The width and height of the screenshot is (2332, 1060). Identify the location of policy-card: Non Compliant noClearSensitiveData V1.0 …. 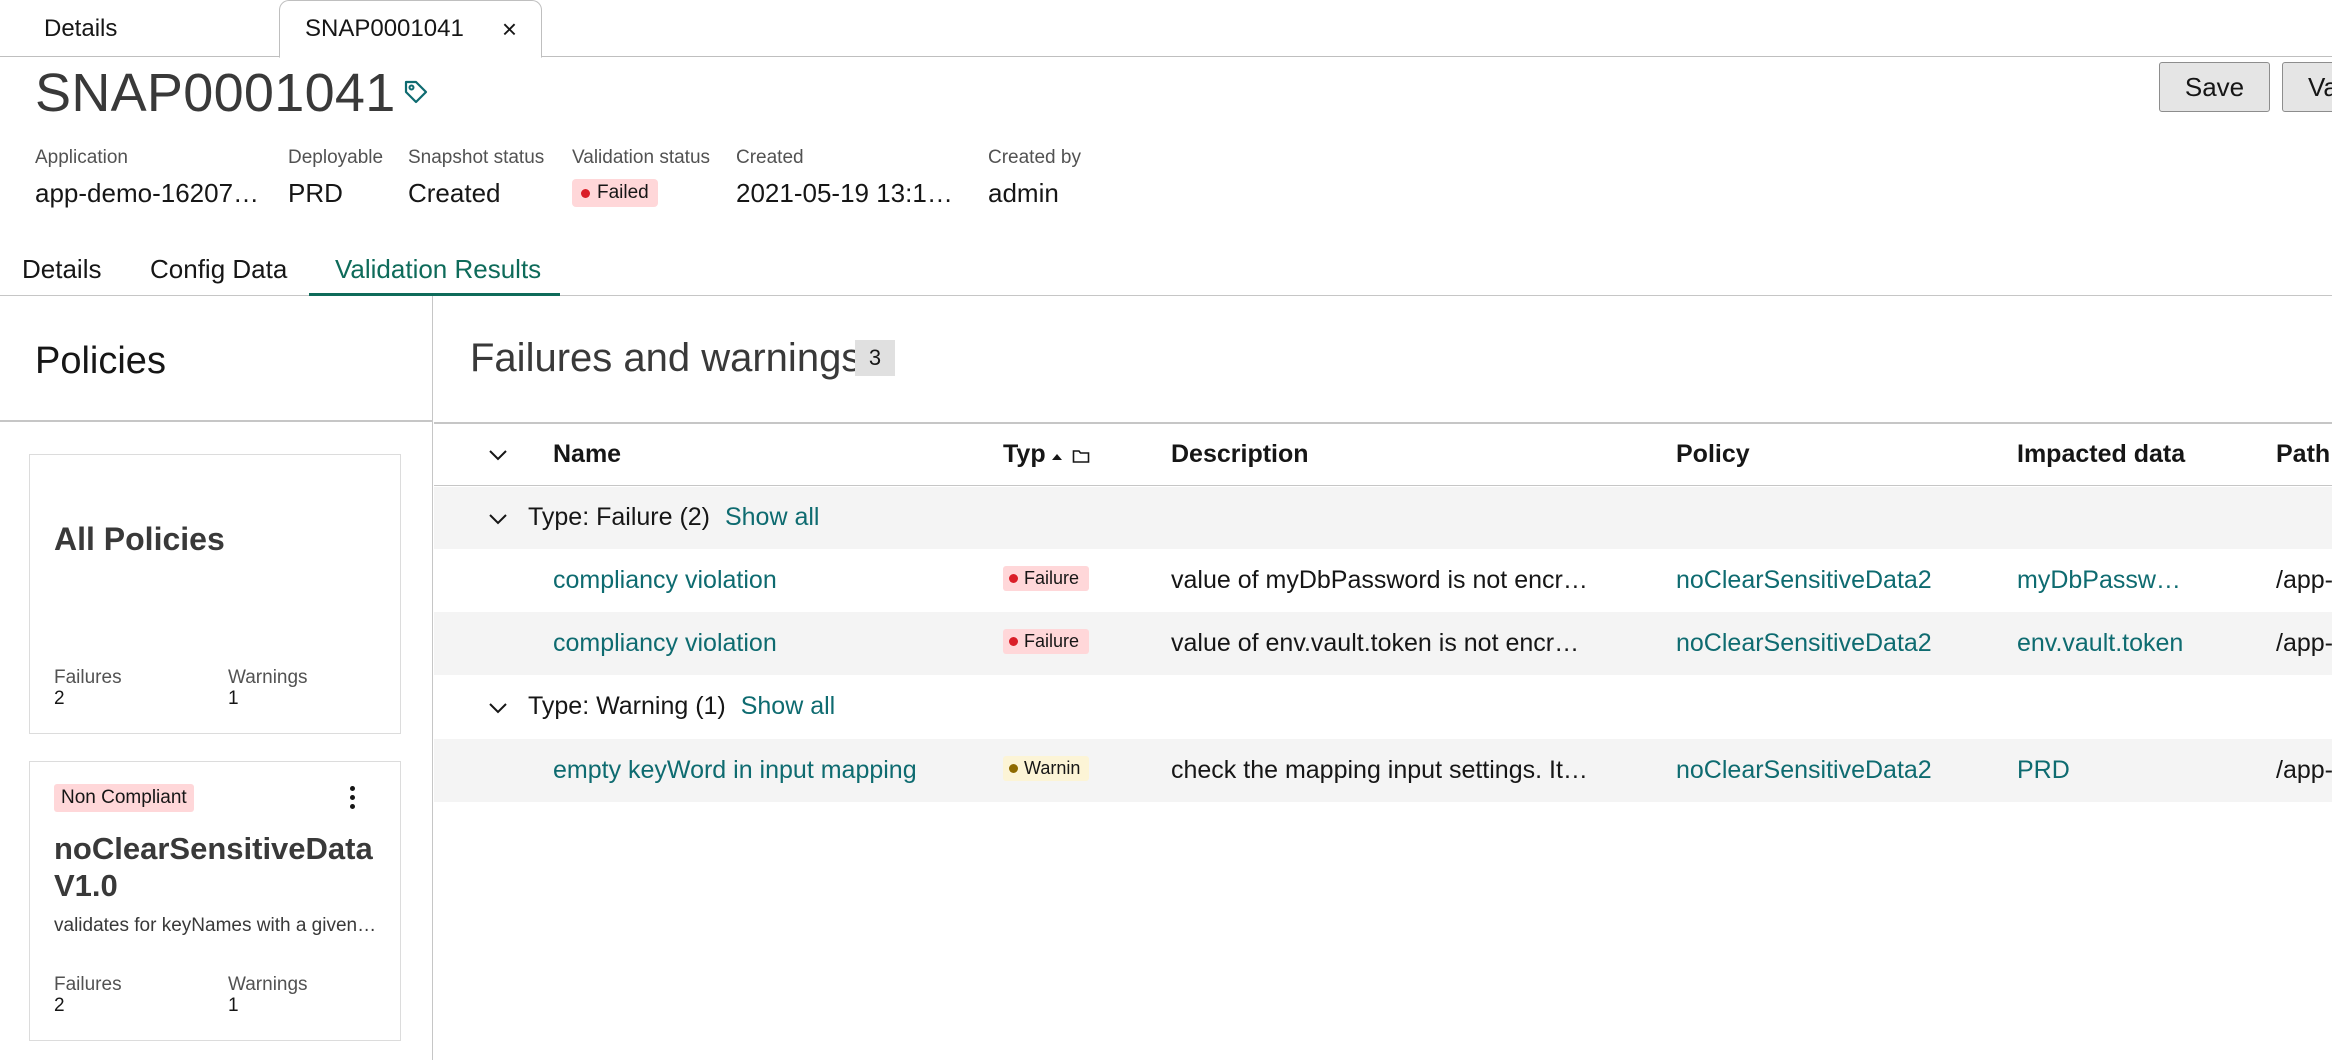
(215, 901).